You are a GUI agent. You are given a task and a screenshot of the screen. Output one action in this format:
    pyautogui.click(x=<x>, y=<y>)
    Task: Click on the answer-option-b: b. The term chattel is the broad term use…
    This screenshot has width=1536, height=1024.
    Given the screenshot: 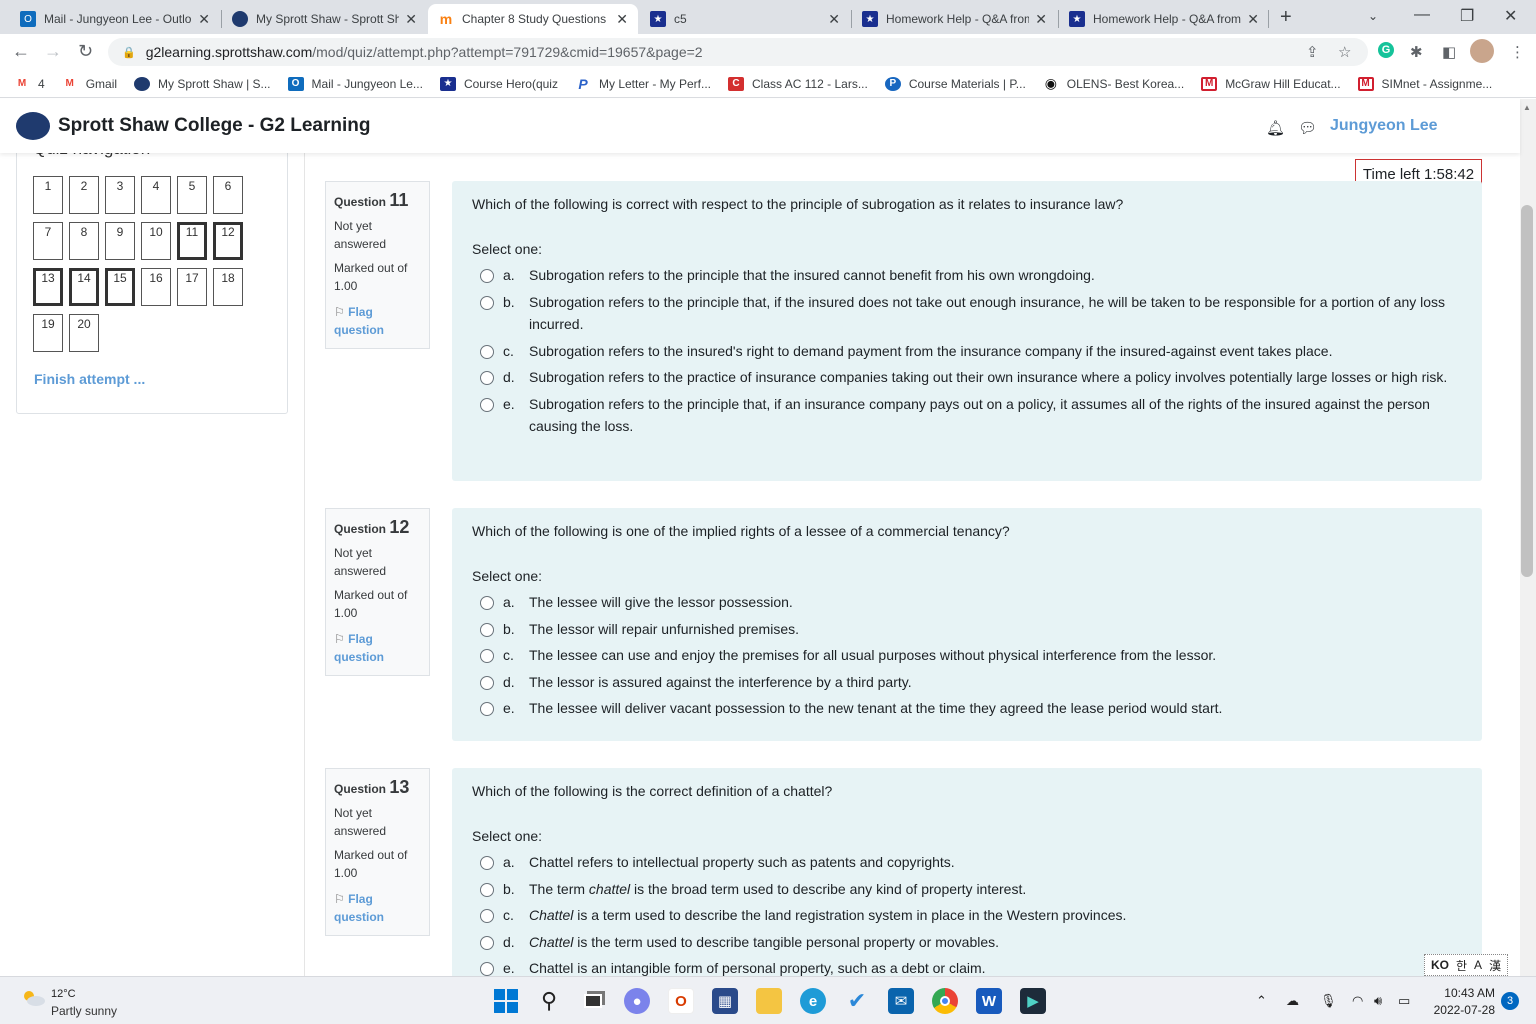 What is the action you would take?
    pyautogui.click(x=967, y=889)
    